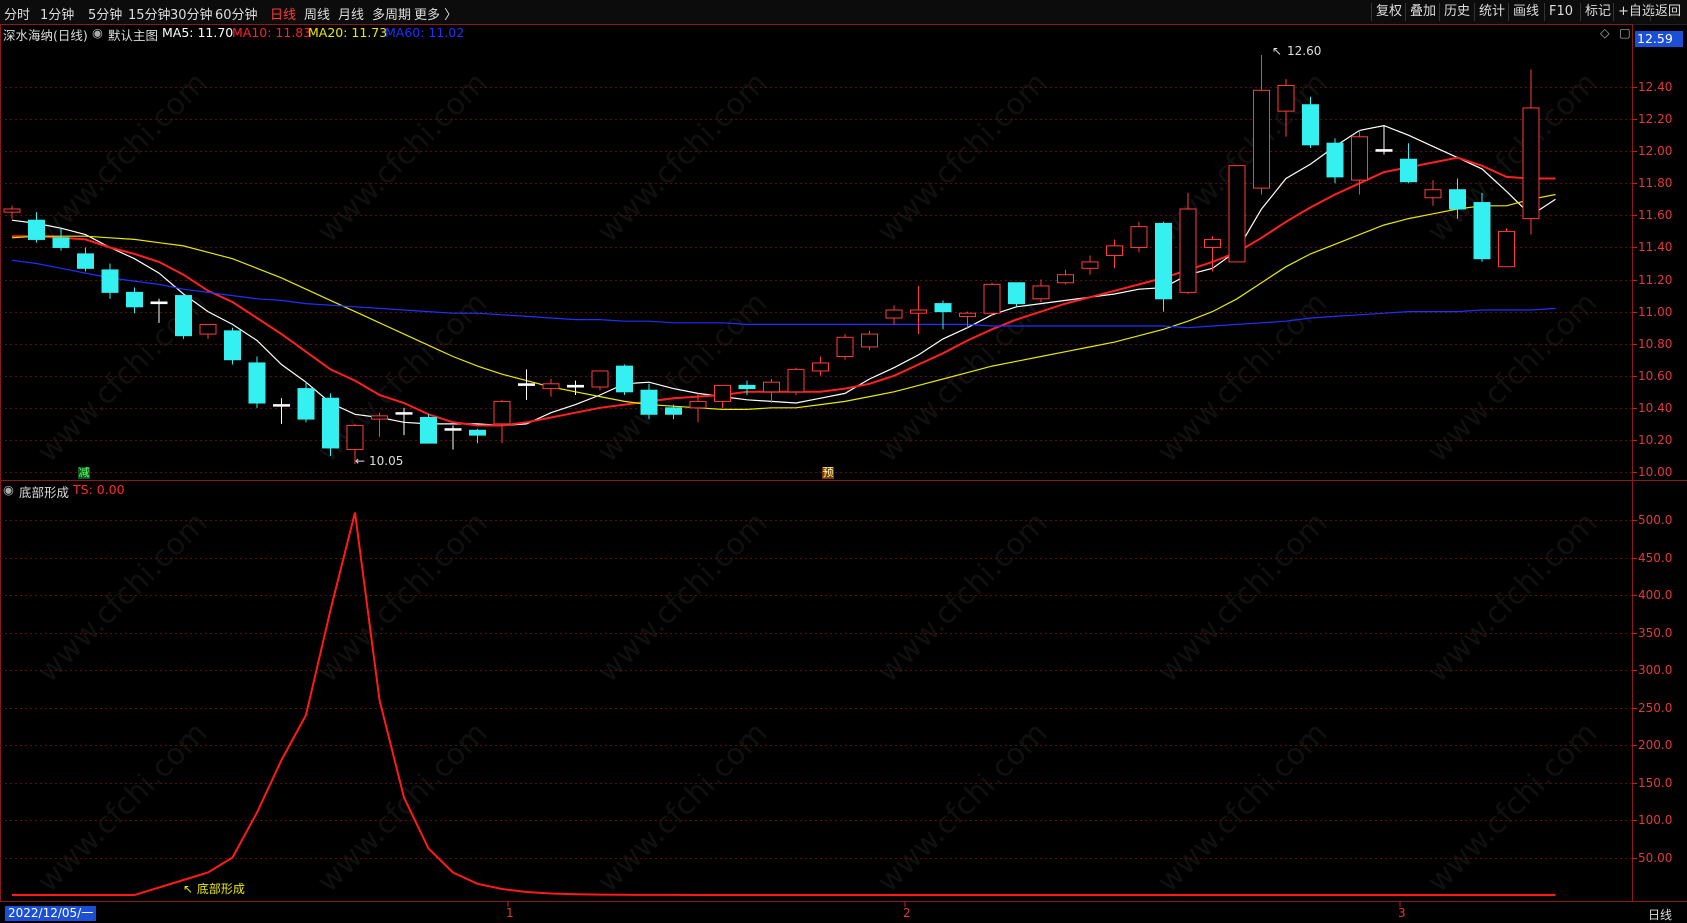  Describe the element at coordinates (1660, 914) in the screenshot. I see `period-label: 日线` at that location.